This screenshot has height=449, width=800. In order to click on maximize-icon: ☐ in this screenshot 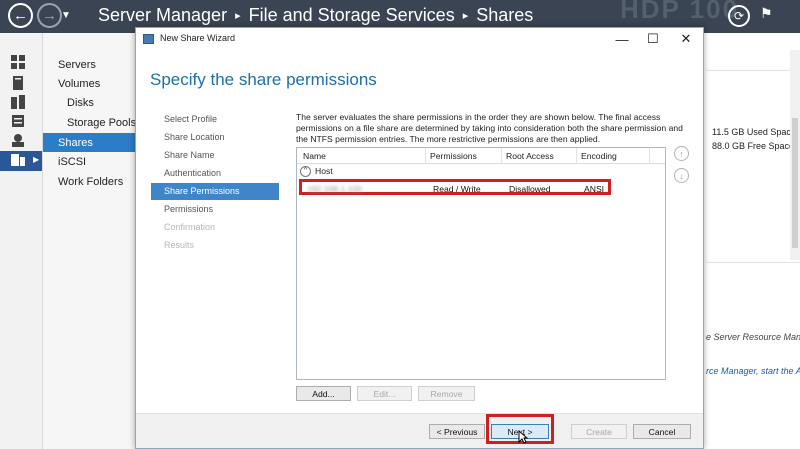, I will do `click(653, 39)`.